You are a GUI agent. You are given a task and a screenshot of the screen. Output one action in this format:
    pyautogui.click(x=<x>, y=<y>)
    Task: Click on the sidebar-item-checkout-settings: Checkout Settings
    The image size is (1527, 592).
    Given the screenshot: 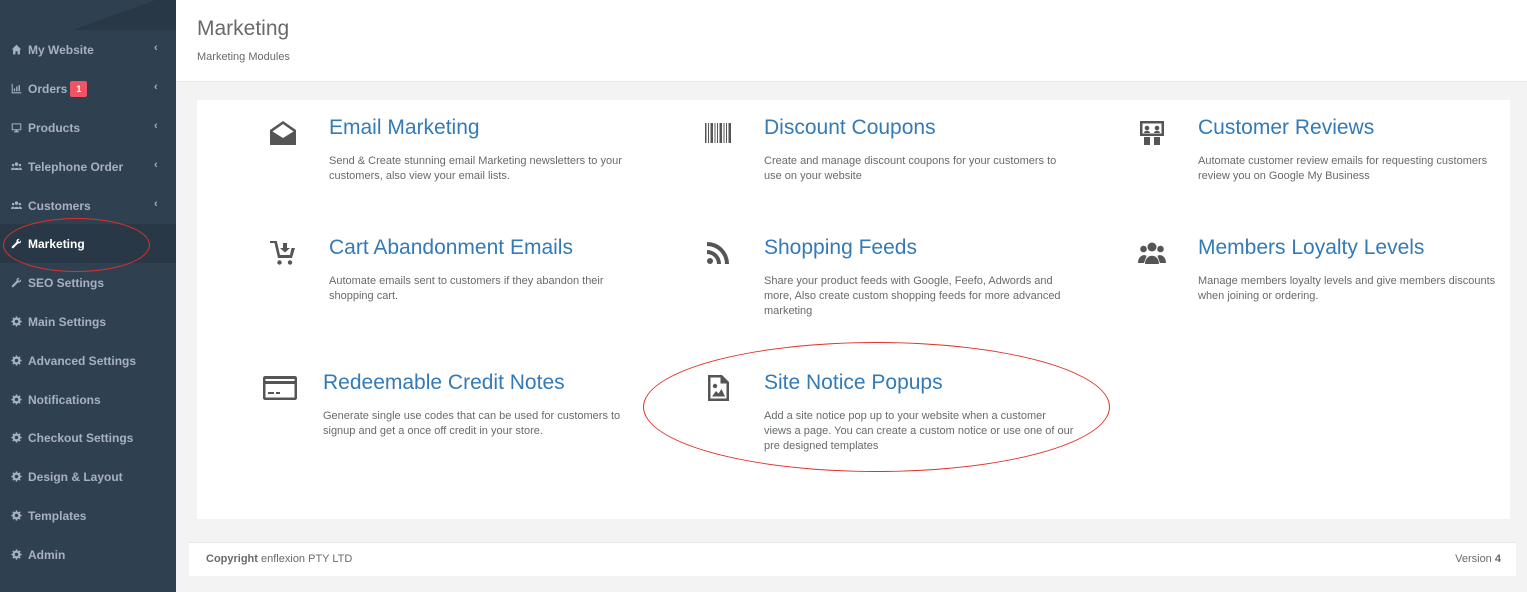 What is the action you would take?
    pyautogui.click(x=88, y=437)
    